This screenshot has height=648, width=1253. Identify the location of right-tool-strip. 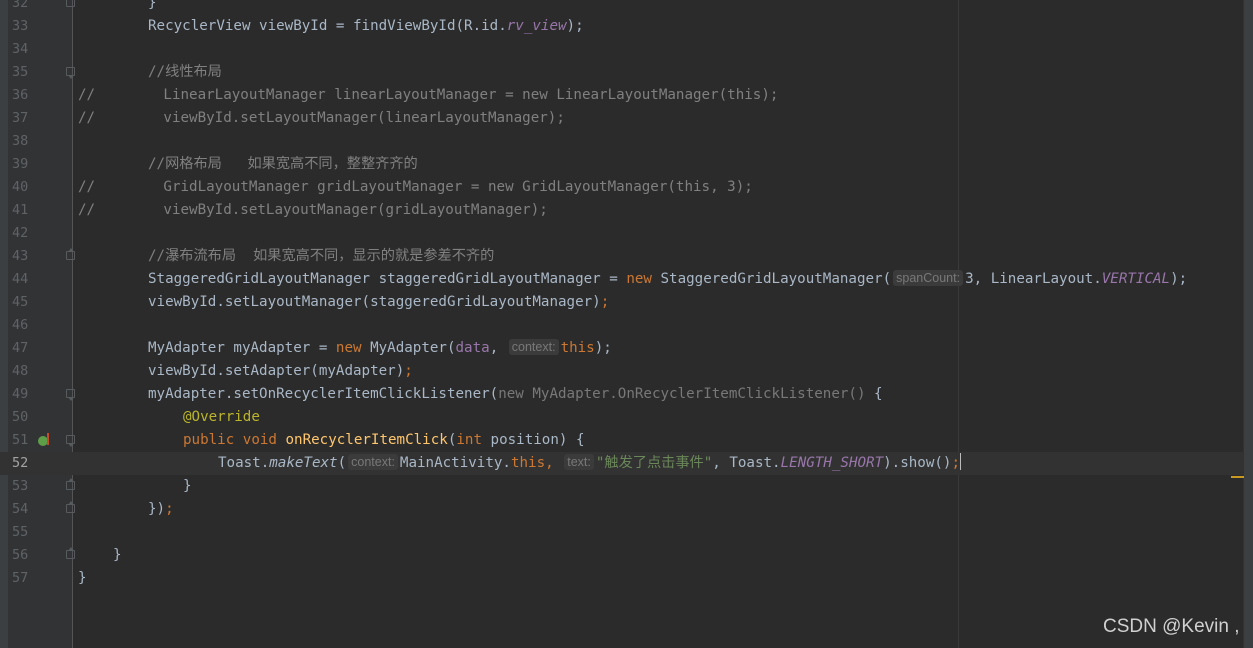
(1248, 324).